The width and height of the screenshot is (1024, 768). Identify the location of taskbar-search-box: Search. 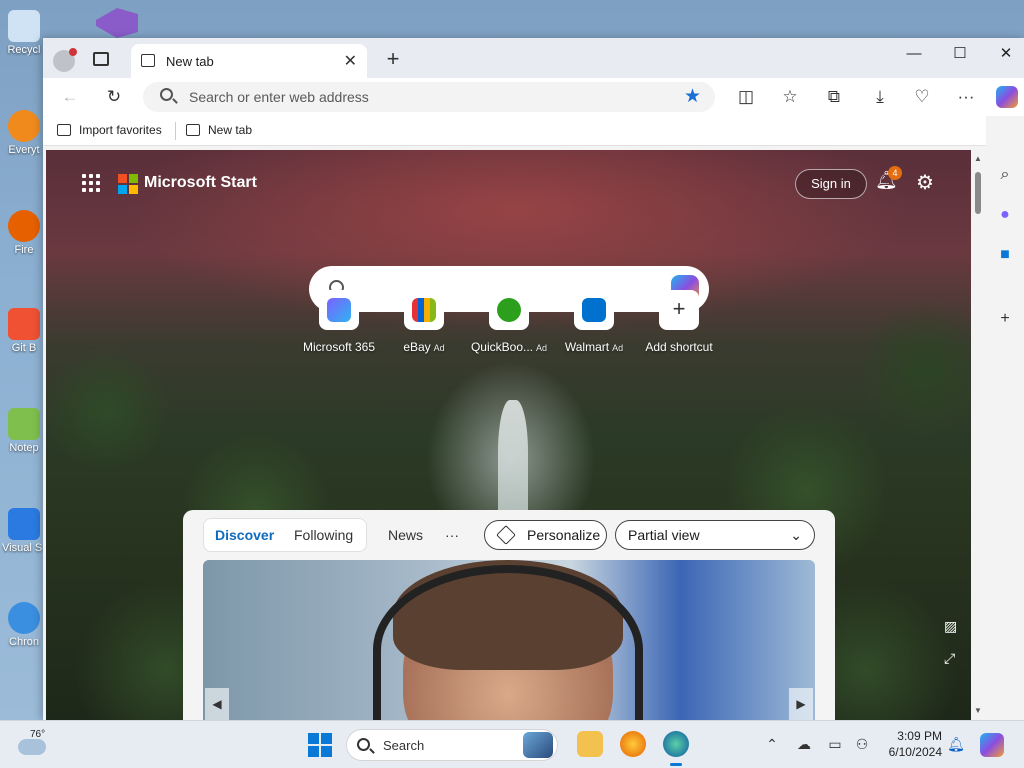
(452, 745).